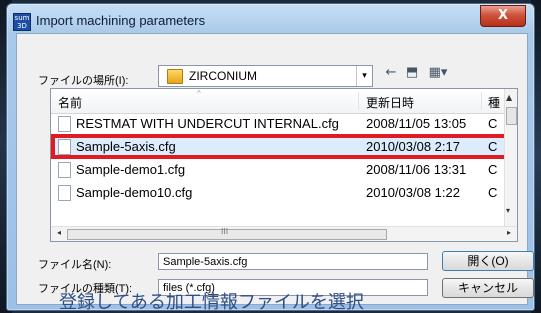  What do you see at coordinates (278, 193) in the screenshot?
I see `file-row: Sample-demo10.cfg 2010/03/08 1:22 C` at bounding box center [278, 193].